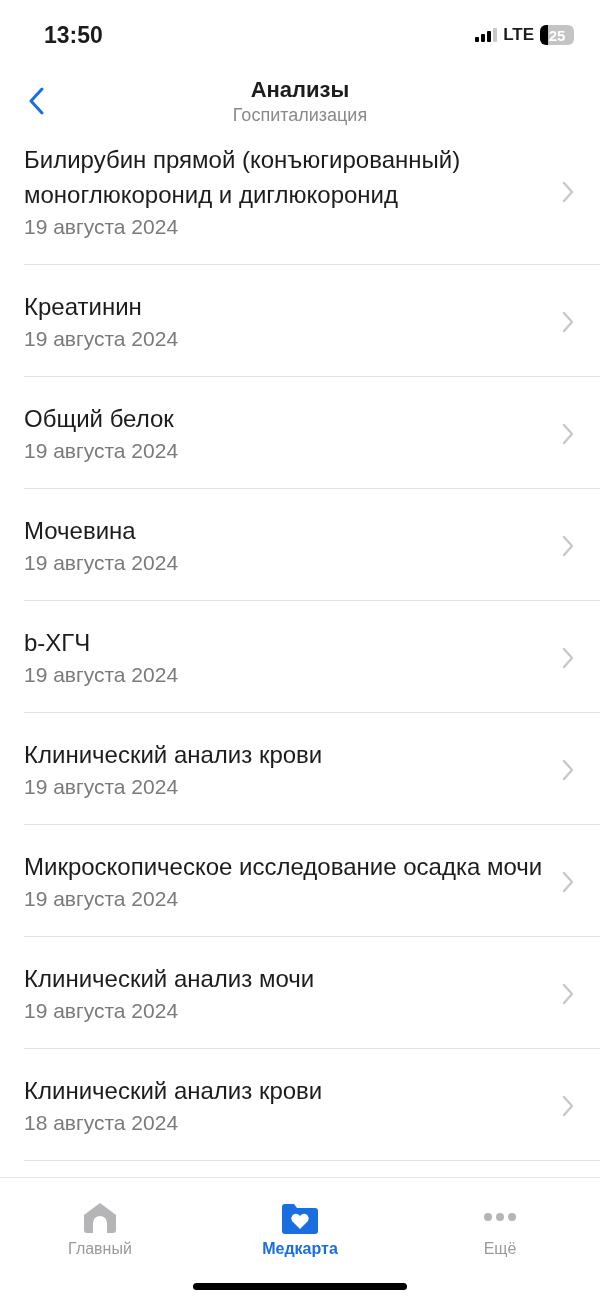  What do you see at coordinates (243, 177) in the screenshot?
I see `analysis-title: Билирубин прямой (конъюгированный) моноглюкоронид и диглюкоронид` at bounding box center [243, 177].